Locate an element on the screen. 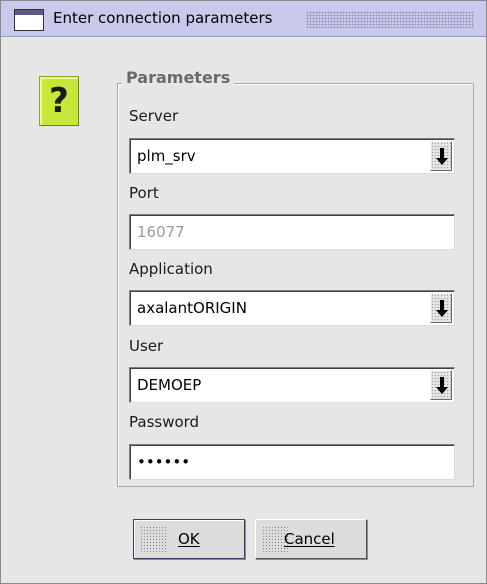  question-mark-icon: ? is located at coordinates (59, 101).